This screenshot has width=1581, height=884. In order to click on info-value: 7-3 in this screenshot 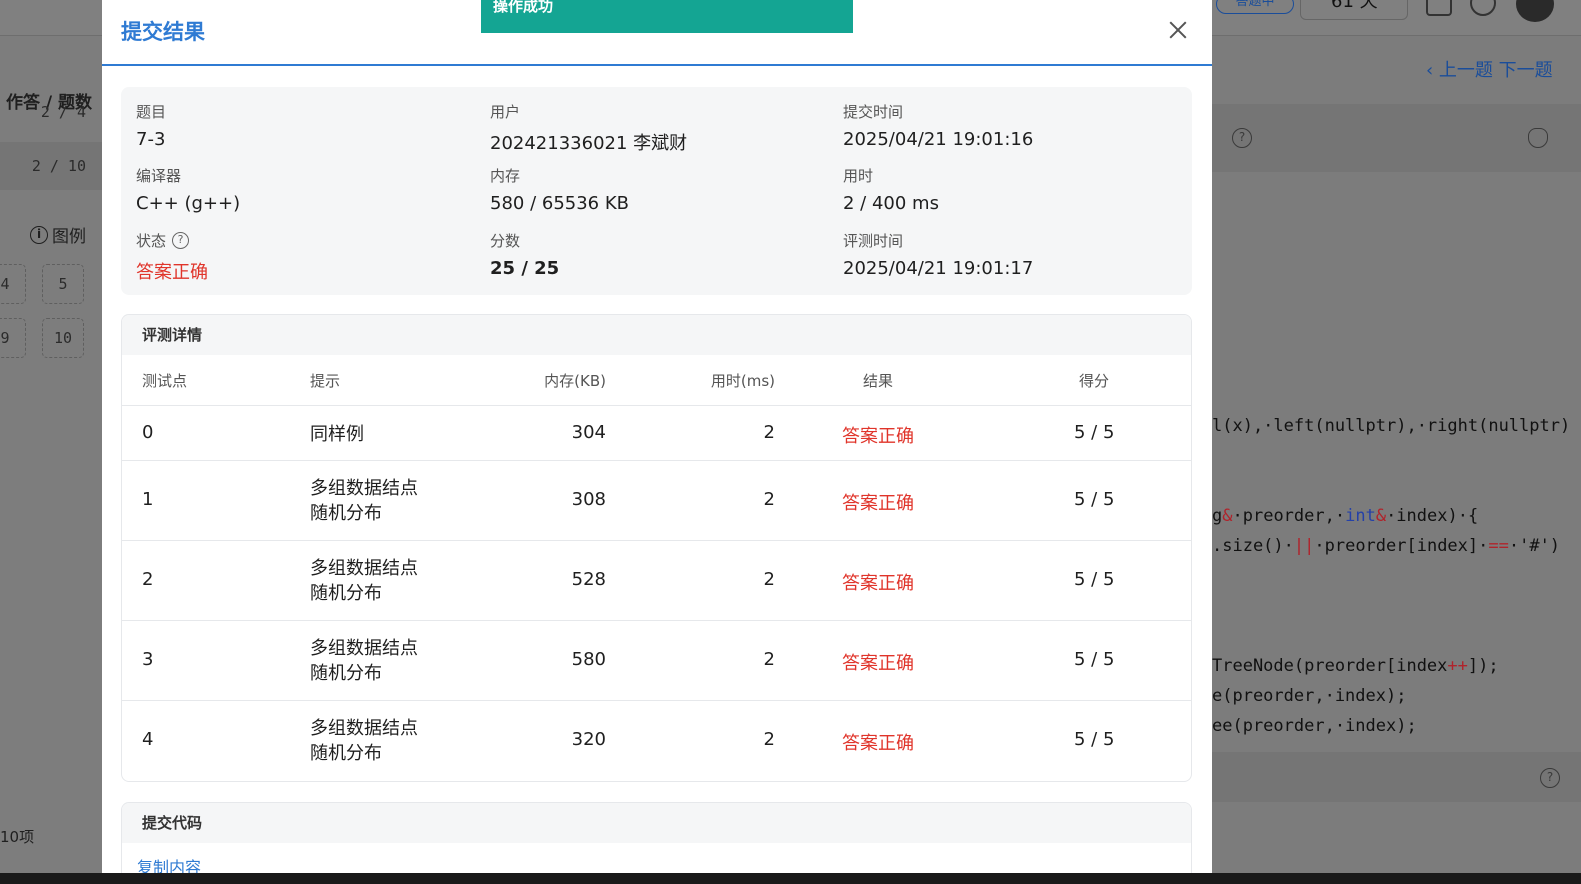, I will do `click(151, 139)`.